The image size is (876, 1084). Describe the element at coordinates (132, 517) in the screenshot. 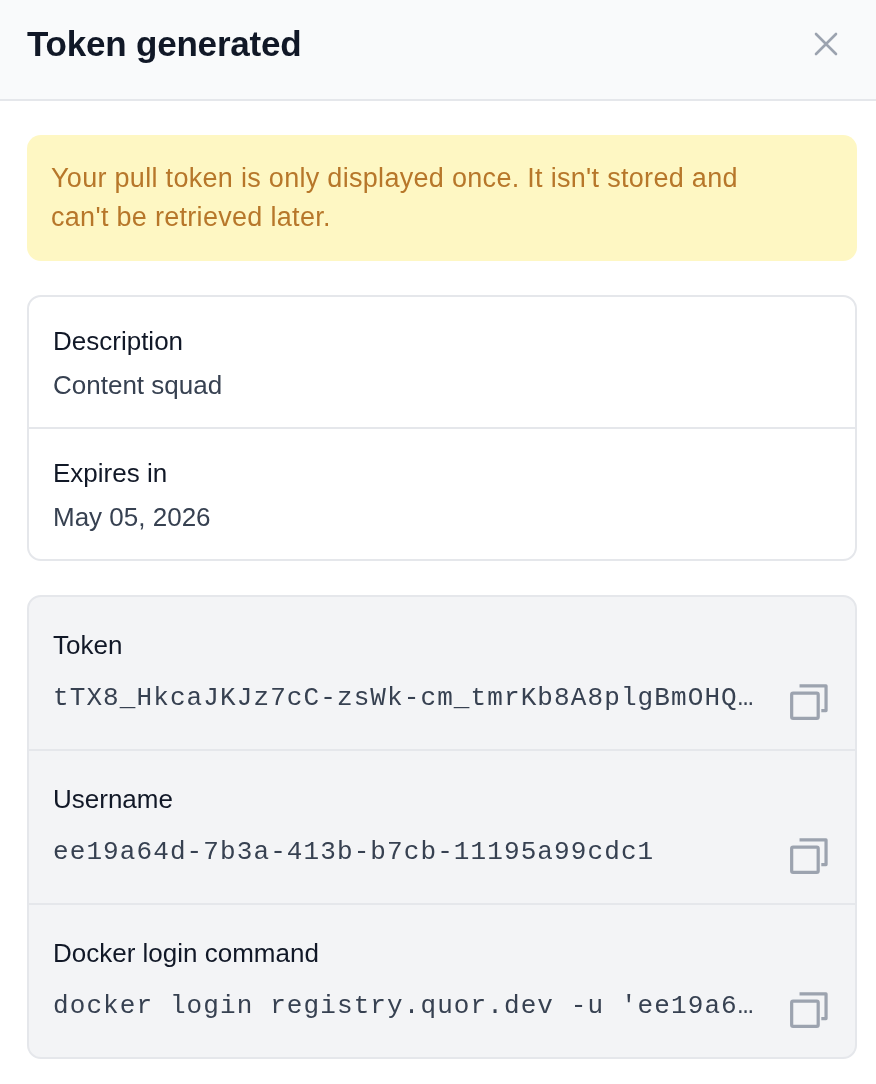

I see `field-value: May 05, 2026` at that location.